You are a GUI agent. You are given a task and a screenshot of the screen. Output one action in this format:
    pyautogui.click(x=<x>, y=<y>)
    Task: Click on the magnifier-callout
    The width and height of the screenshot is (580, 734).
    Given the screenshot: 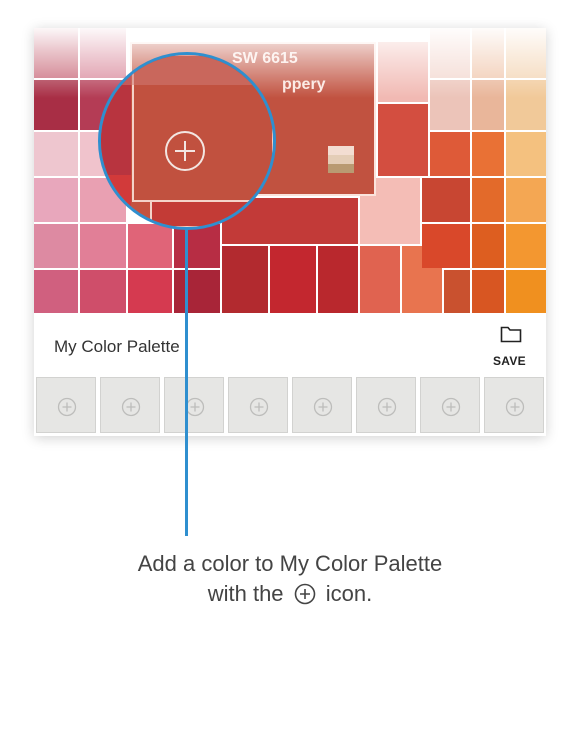 What is the action you would take?
    pyautogui.click(x=187, y=141)
    